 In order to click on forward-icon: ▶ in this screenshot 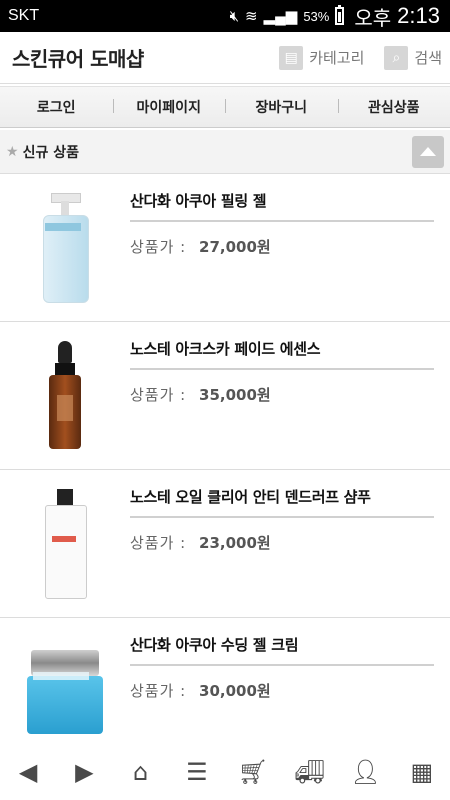, I will do `click(84, 772)`.